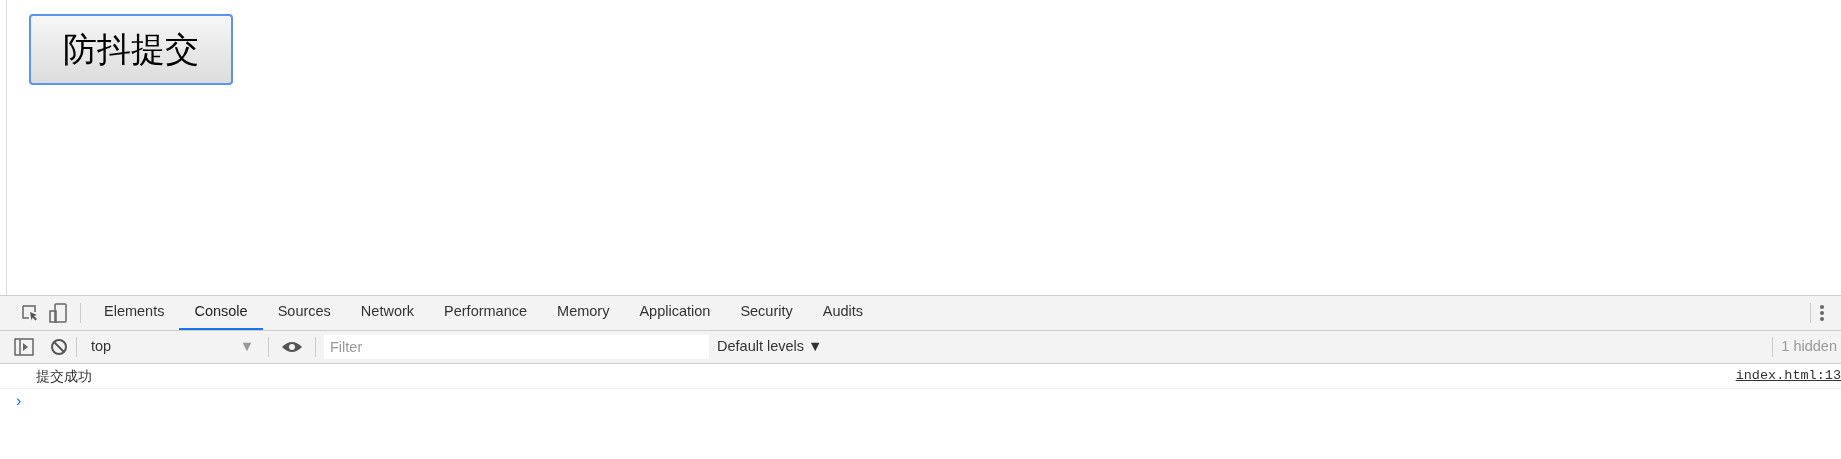  I want to click on inspect-icon, so click(30, 313).